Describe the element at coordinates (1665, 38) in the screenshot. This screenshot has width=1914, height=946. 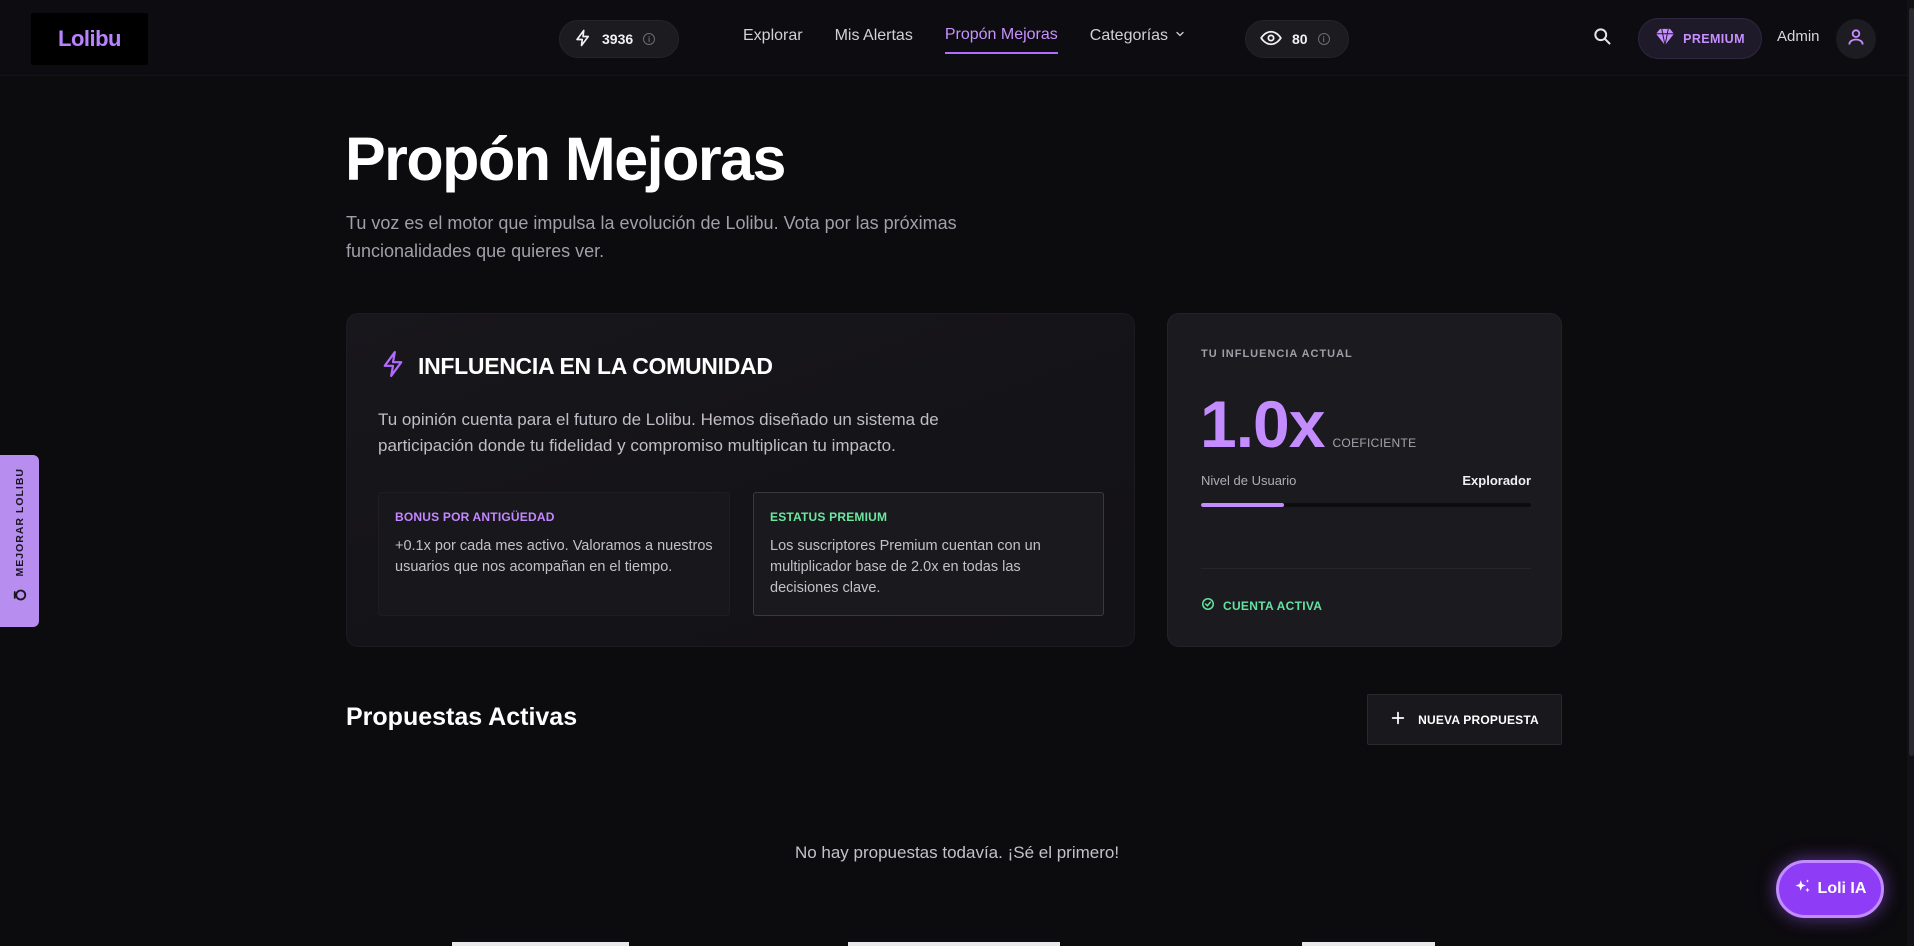
I see `diamond-icon` at that location.